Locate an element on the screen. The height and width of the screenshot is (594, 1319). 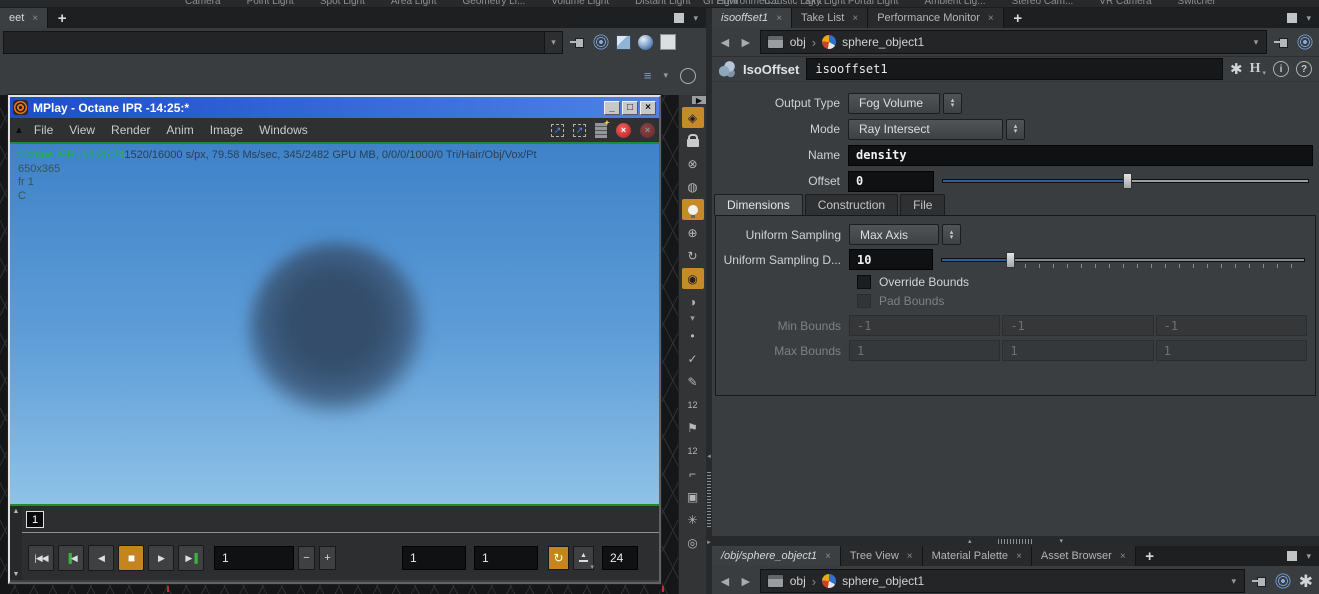
normal-lighting-icon is located at coordinates (692, 209).